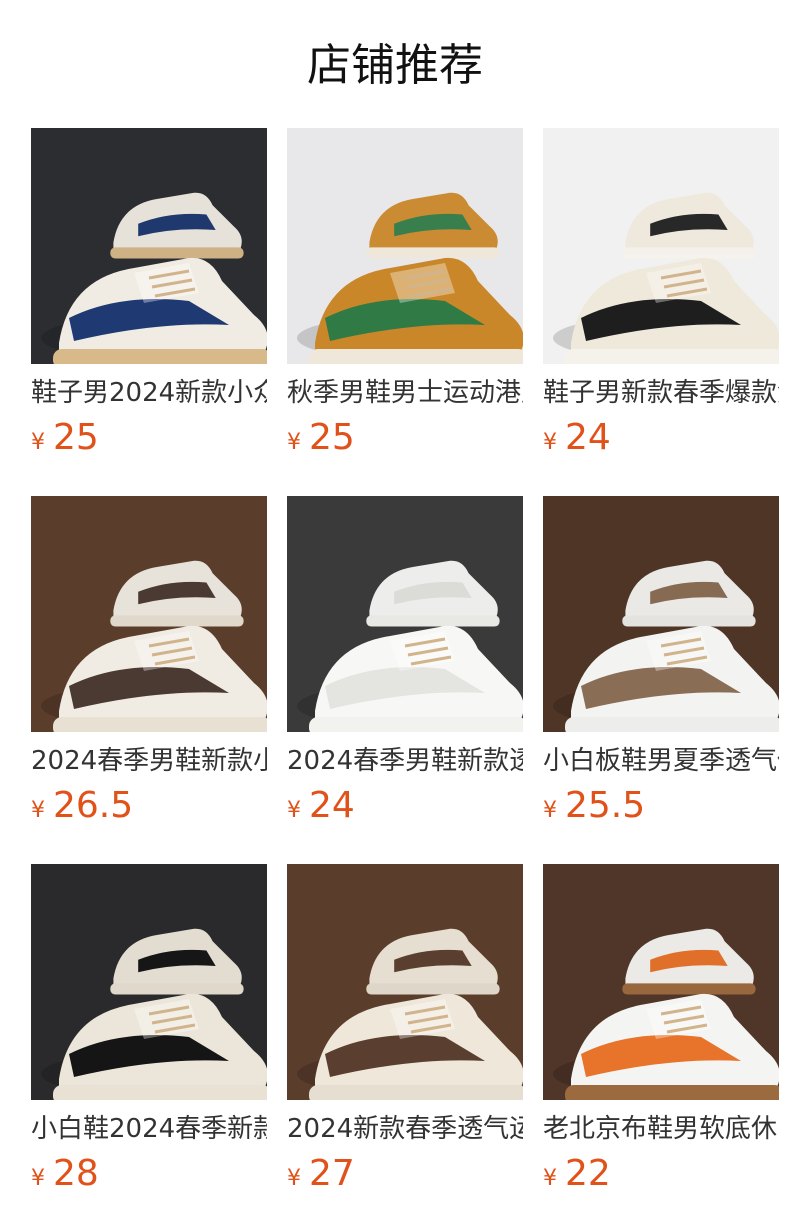 The width and height of the screenshot is (790, 1232). Describe the element at coordinates (149, 393) in the screenshot. I see `product-name: 鞋子男2024新款小众` at that location.